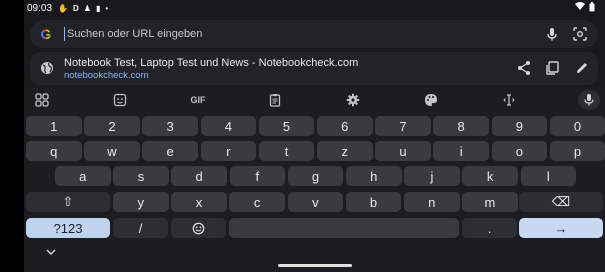 This screenshot has width=605, height=272. I want to click on key-l: l, so click(548, 176).